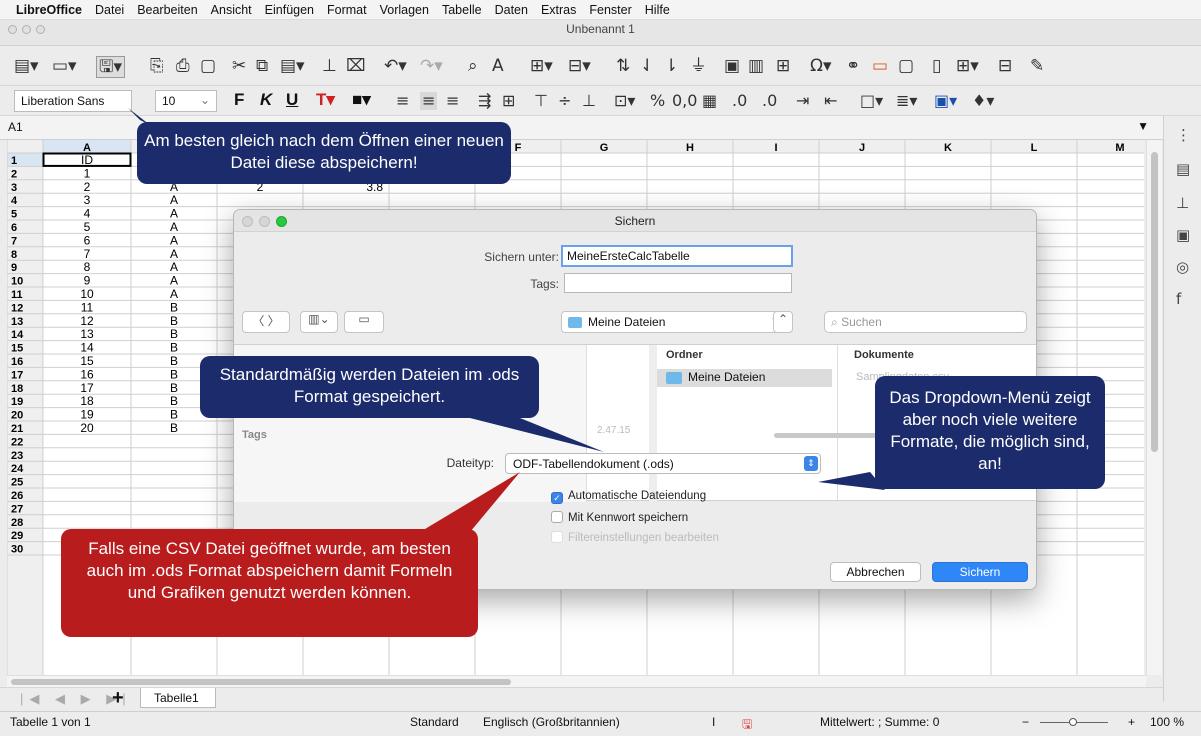 The image size is (1201, 736). I want to click on cancel-button: Abbrechen, so click(875, 572).